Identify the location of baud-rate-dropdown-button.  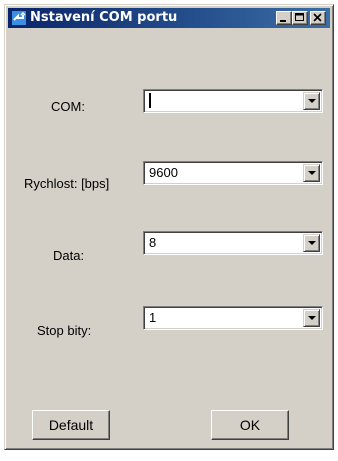
(311, 173).